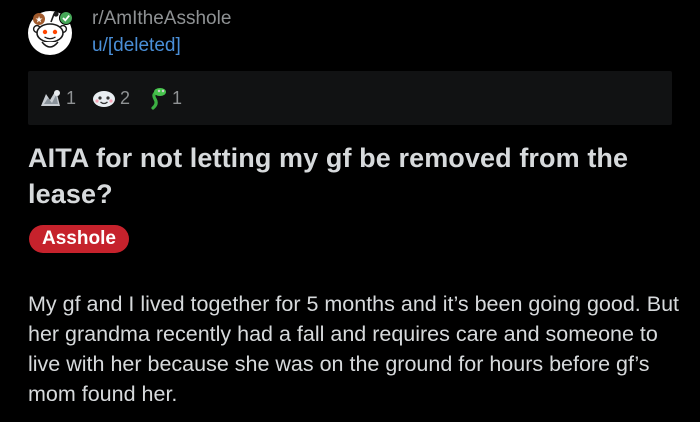  What do you see at coordinates (161, 19) in the screenshot?
I see `subreddit-name: r/AmItheAsshole` at bounding box center [161, 19].